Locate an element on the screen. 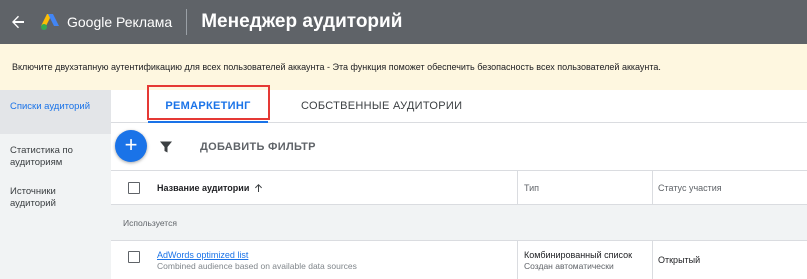  select-all-checkbox is located at coordinates (134, 188).